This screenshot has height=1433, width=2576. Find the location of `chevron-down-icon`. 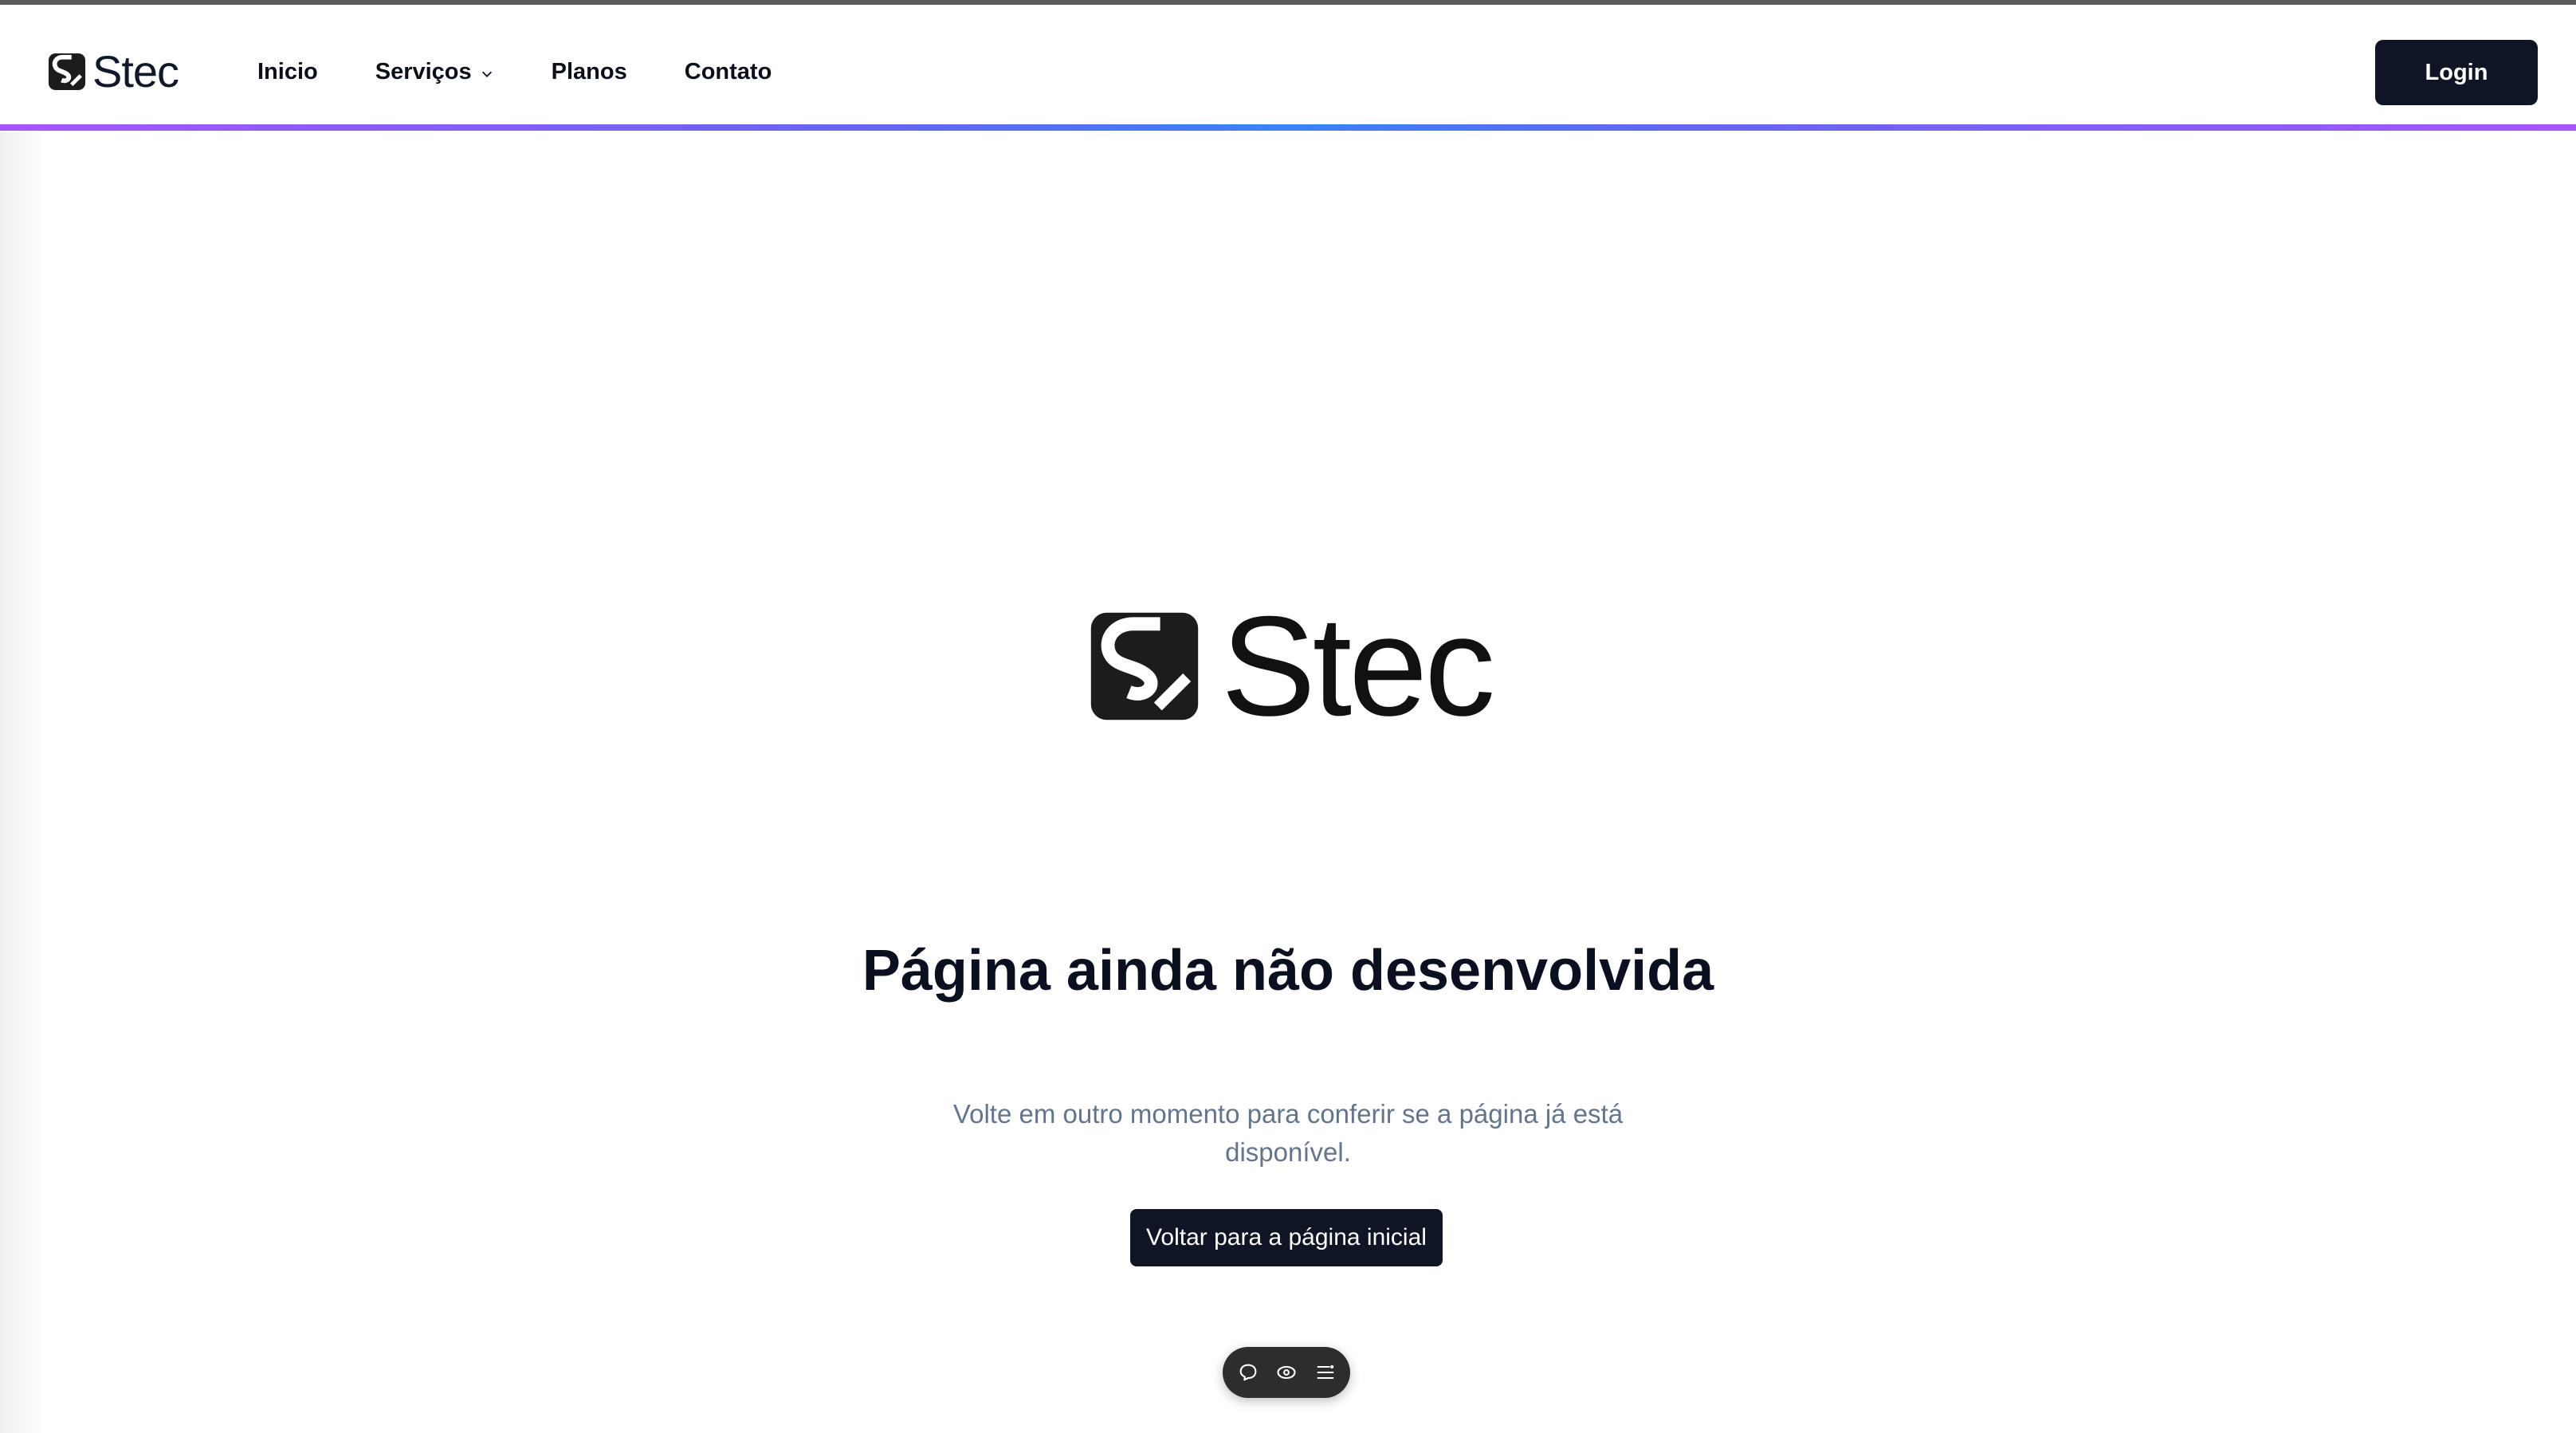

chevron-down-icon is located at coordinates (486, 74).